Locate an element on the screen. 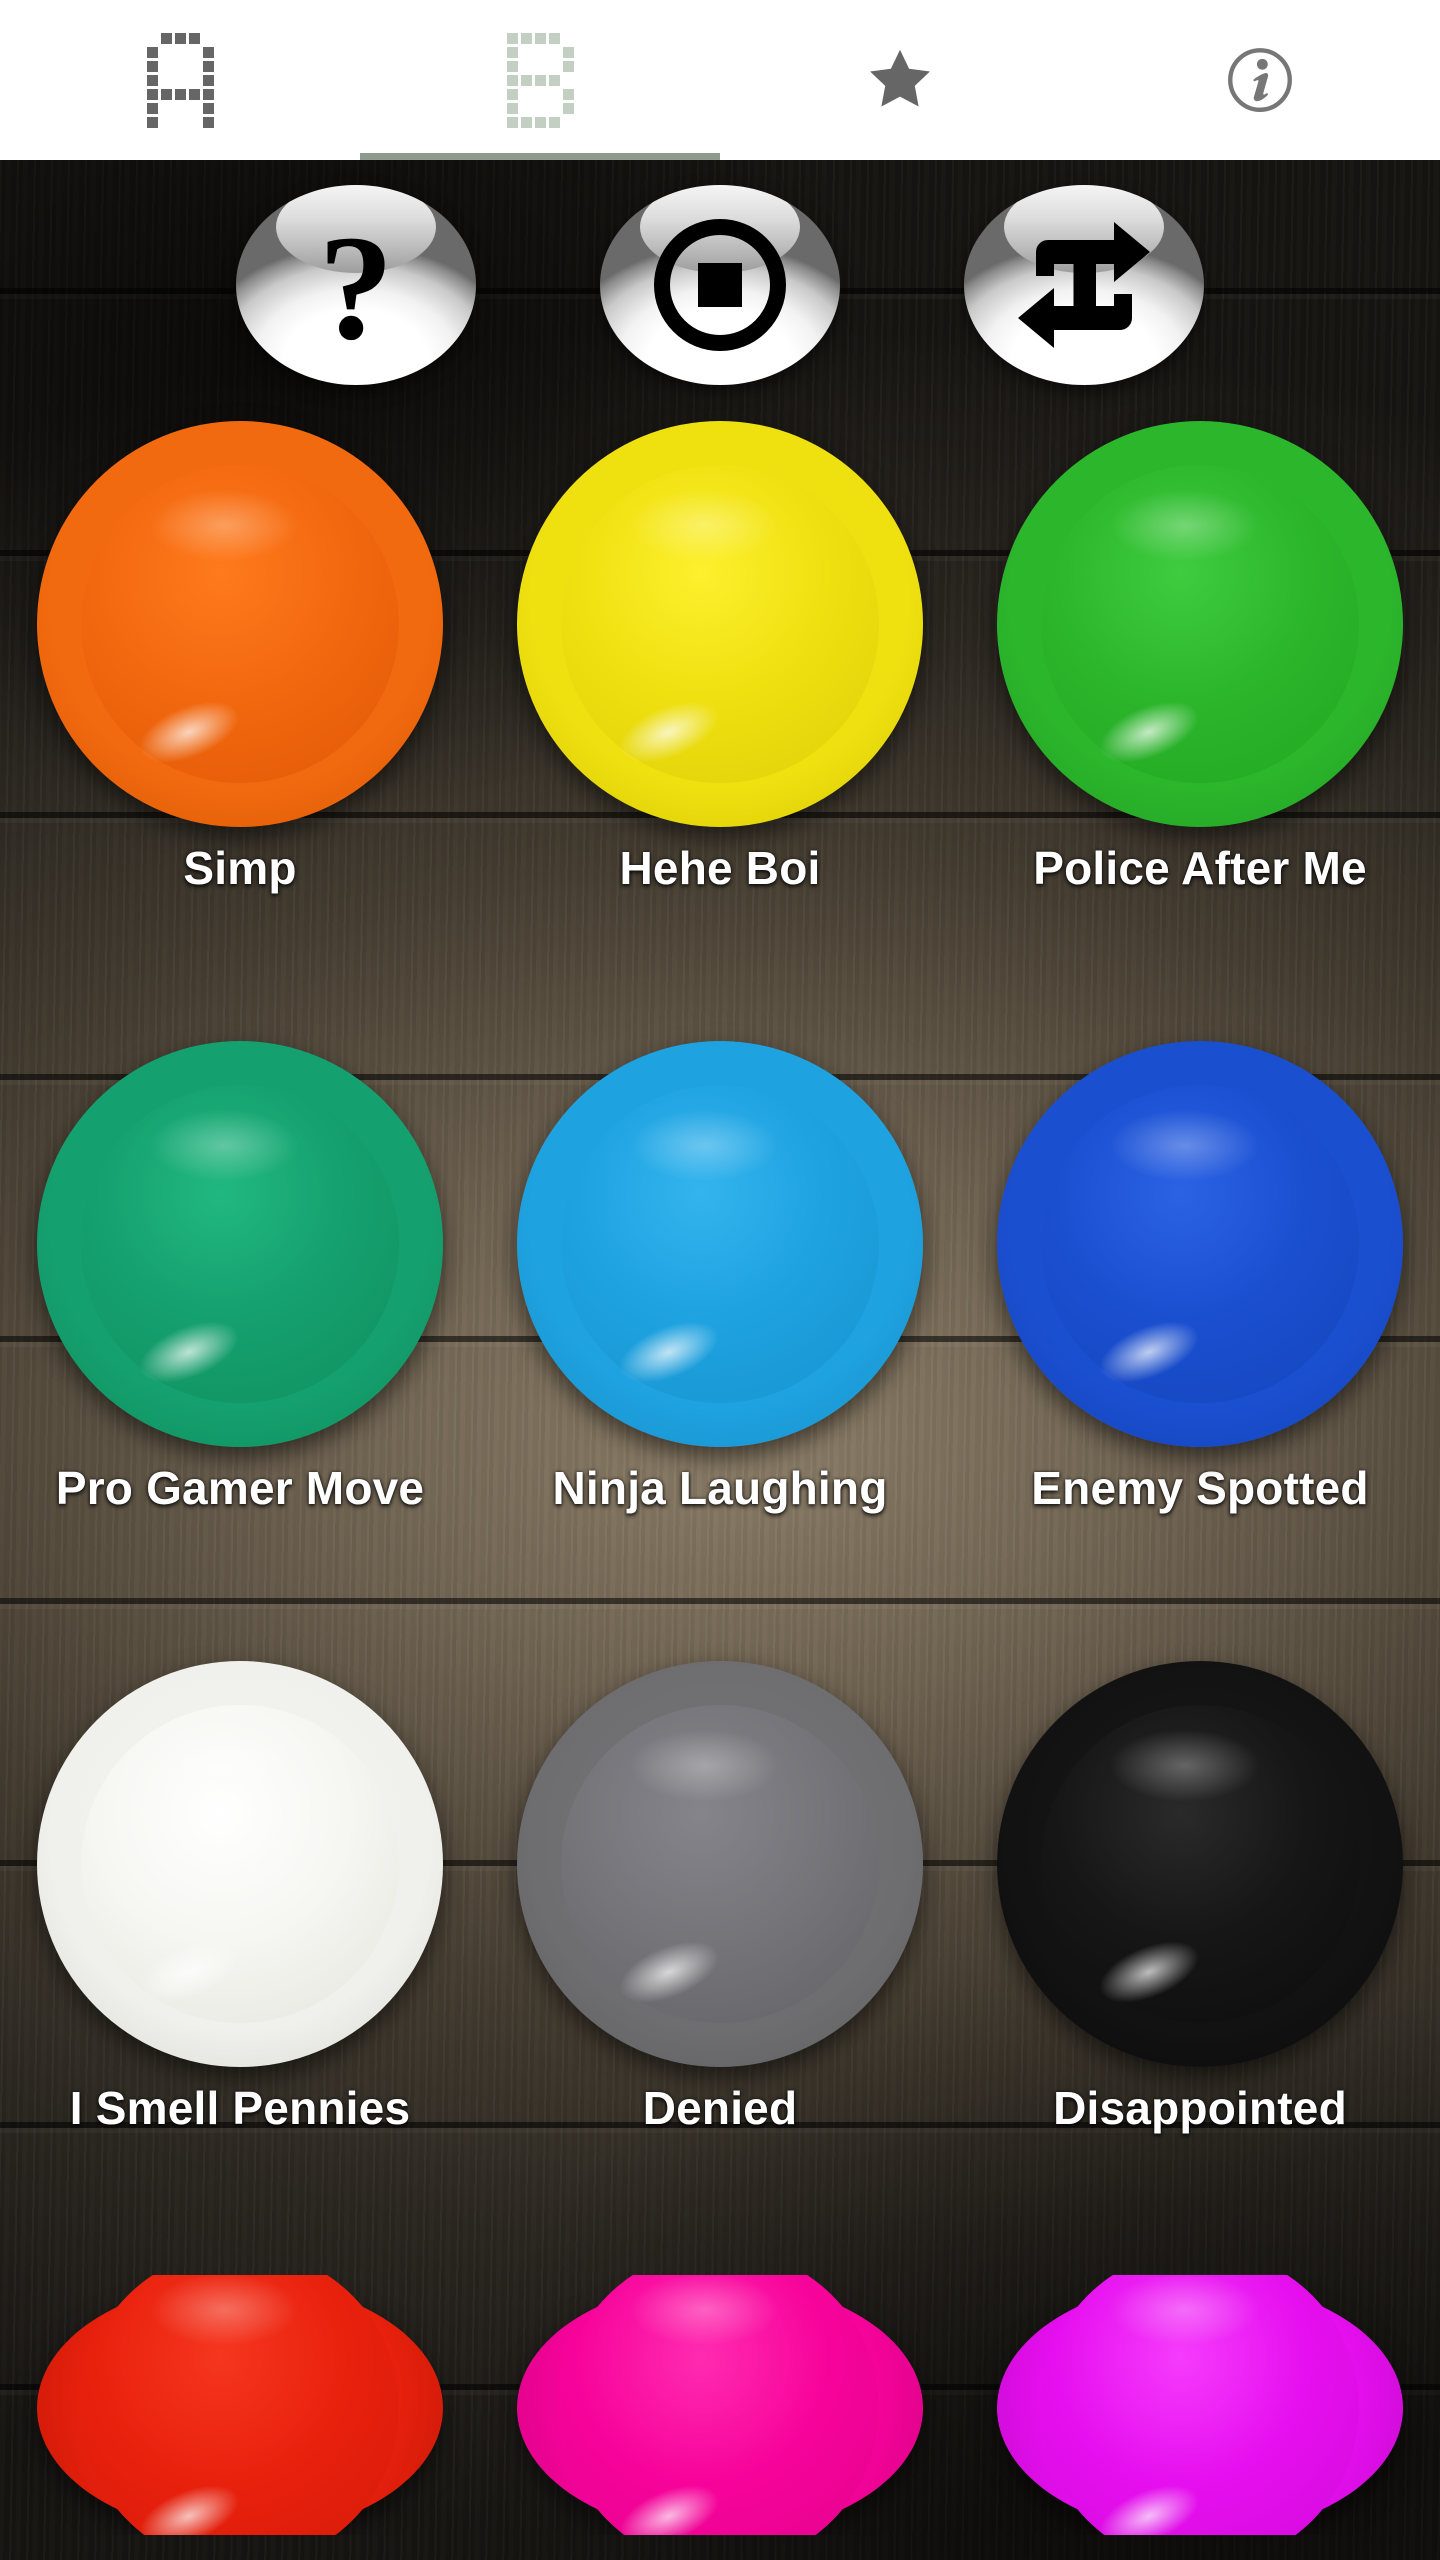  pixel-letter-a-icon is located at coordinates (180, 80).